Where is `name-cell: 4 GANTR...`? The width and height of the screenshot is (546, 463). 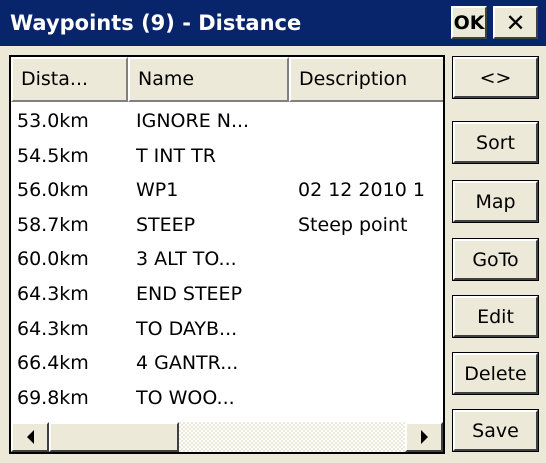
name-cell: 4 GANTR... is located at coordinates (187, 363).